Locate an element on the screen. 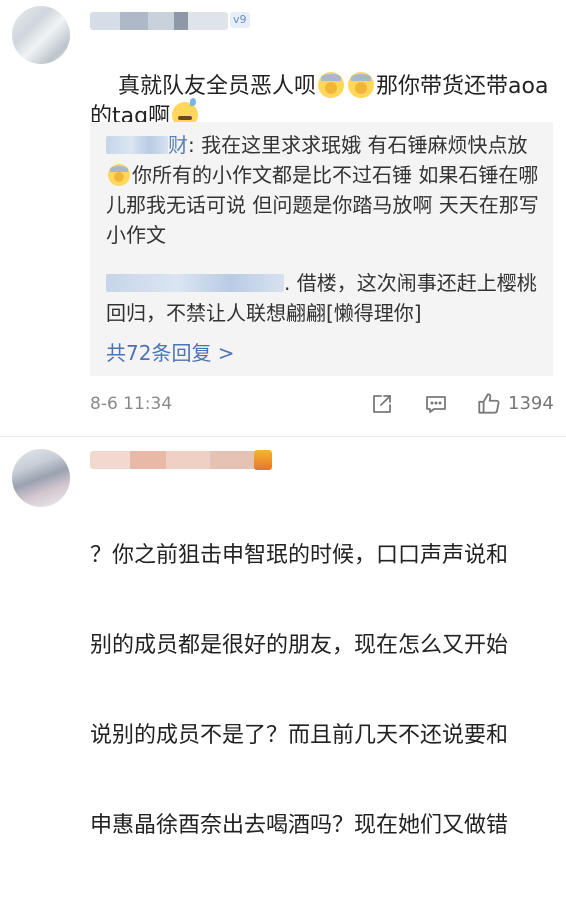  comment-icon is located at coordinates (436, 404).